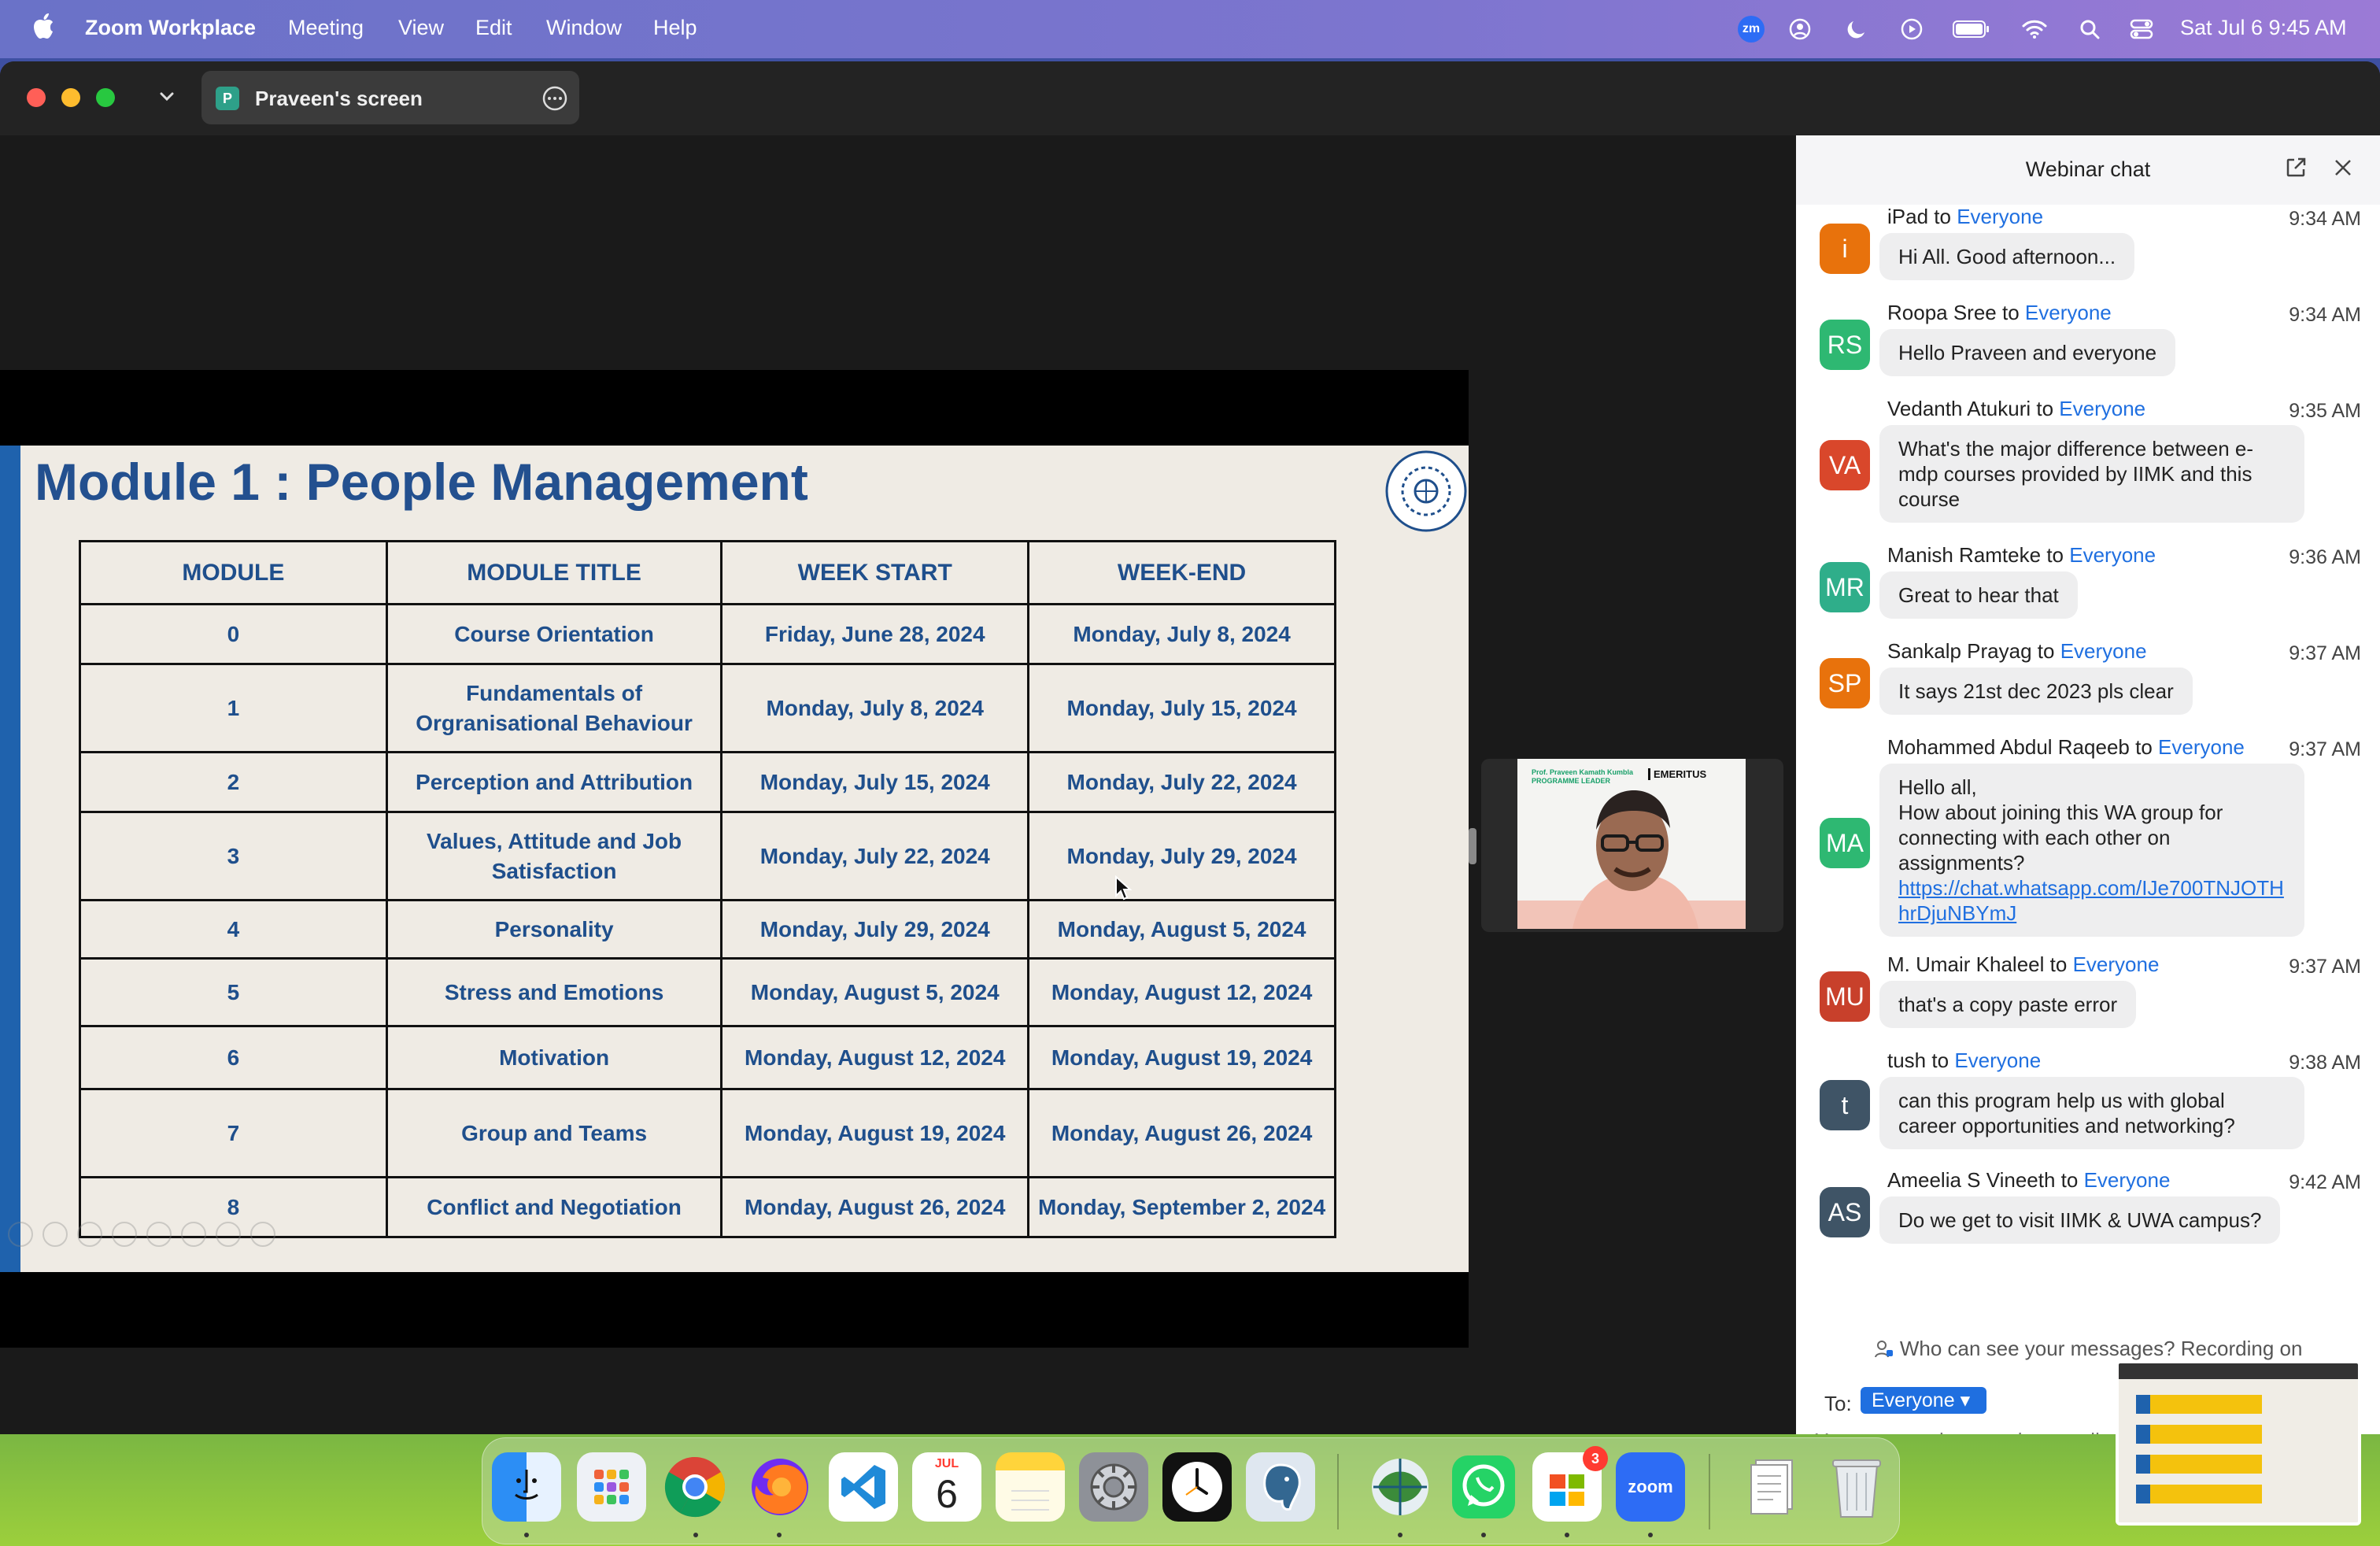 This screenshot has height=1546, width=2380. Describe the element at coordinates (167, 96) in the screenshot. I see `chevron-down-icon` at that location.